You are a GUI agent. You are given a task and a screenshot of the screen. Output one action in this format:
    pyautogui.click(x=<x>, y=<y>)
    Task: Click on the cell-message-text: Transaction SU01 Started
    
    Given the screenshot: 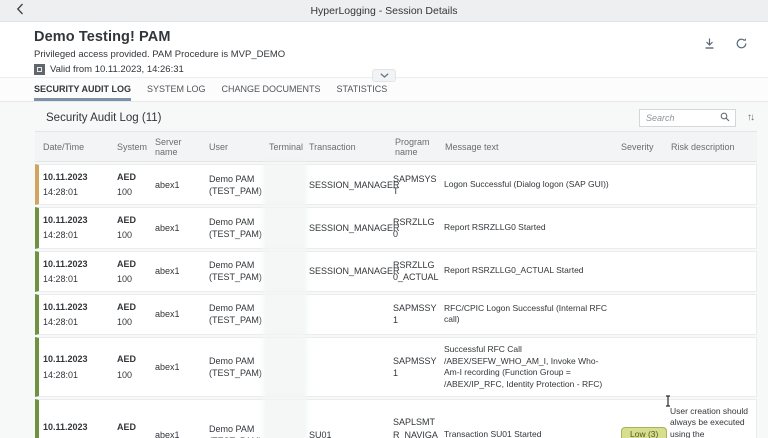 What is the action you would take?
    pyautogui.click(x=493, y=433)
    